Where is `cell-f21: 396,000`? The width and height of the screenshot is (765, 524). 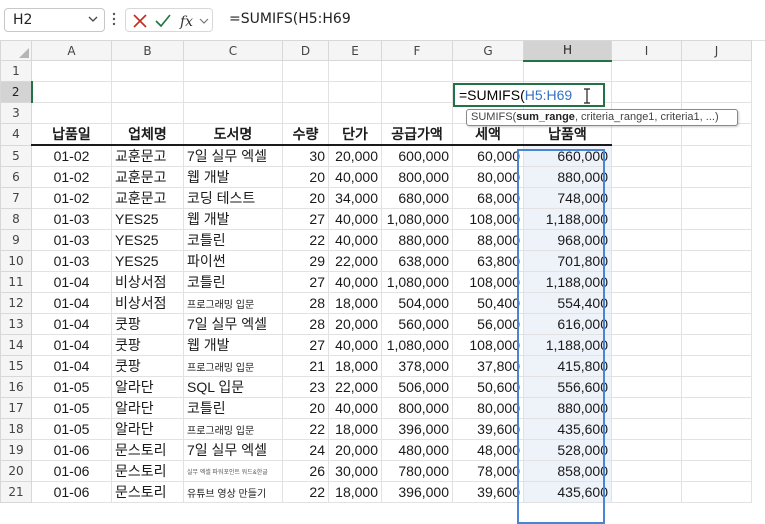
cell-f21: 396,000 is located at coordinates (417, 492).